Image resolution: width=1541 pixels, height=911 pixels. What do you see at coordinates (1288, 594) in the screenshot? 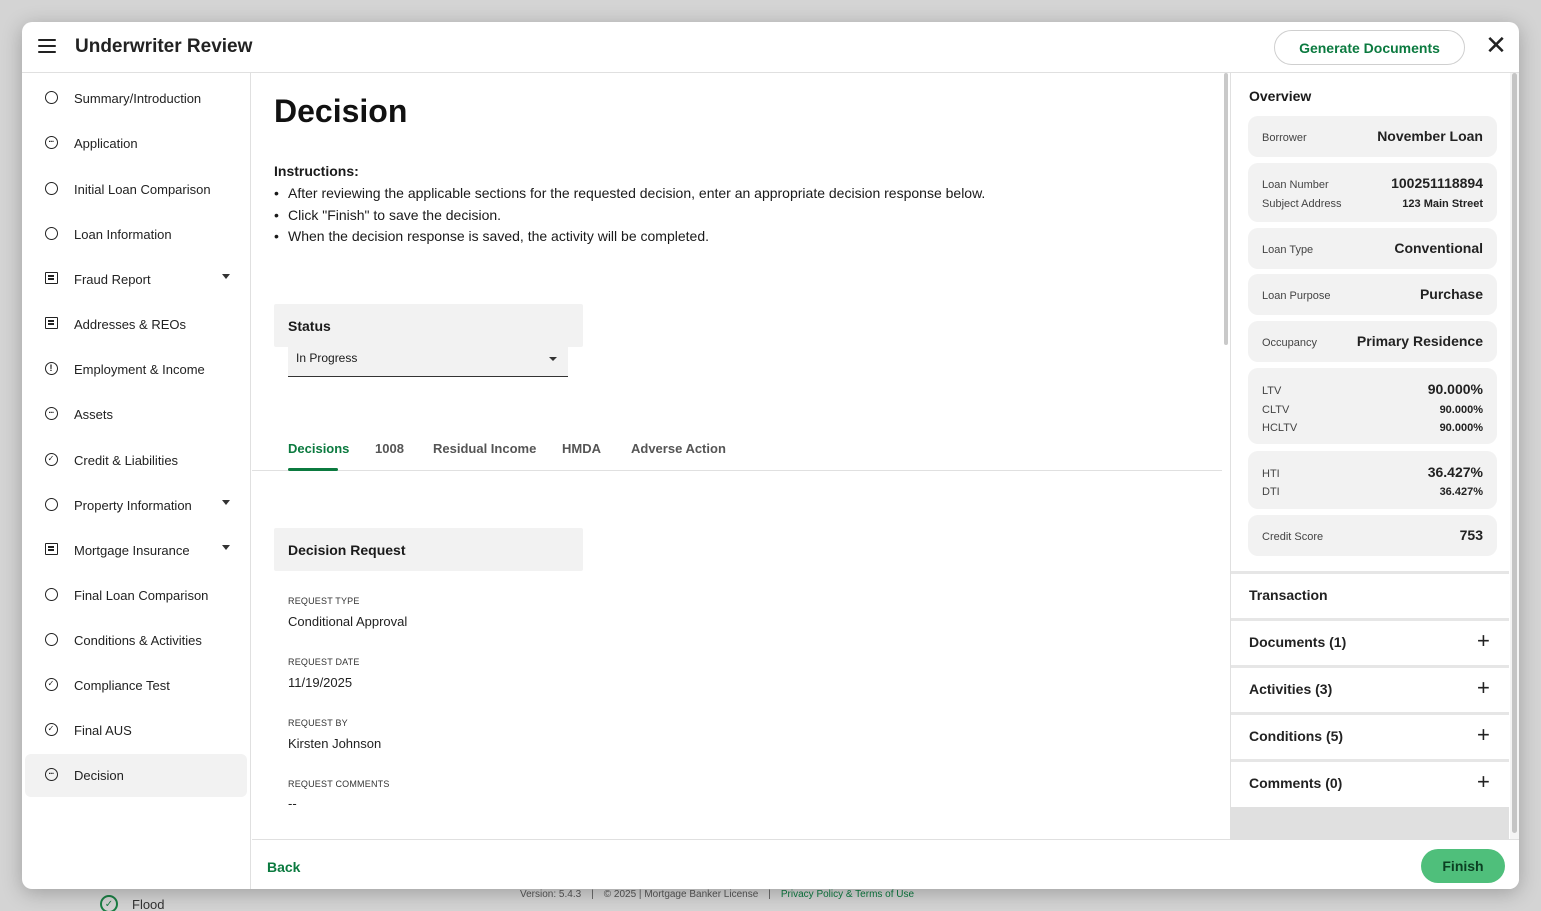
I see `transaction-label: Transaction` at bounding box center [1288, 594].